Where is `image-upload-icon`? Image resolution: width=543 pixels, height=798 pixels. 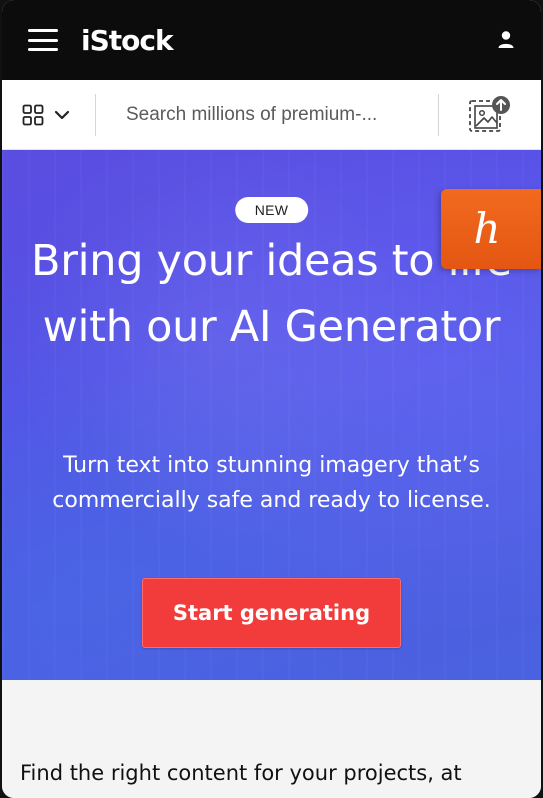 image-upload-icon is located at coordinates (489, 113).